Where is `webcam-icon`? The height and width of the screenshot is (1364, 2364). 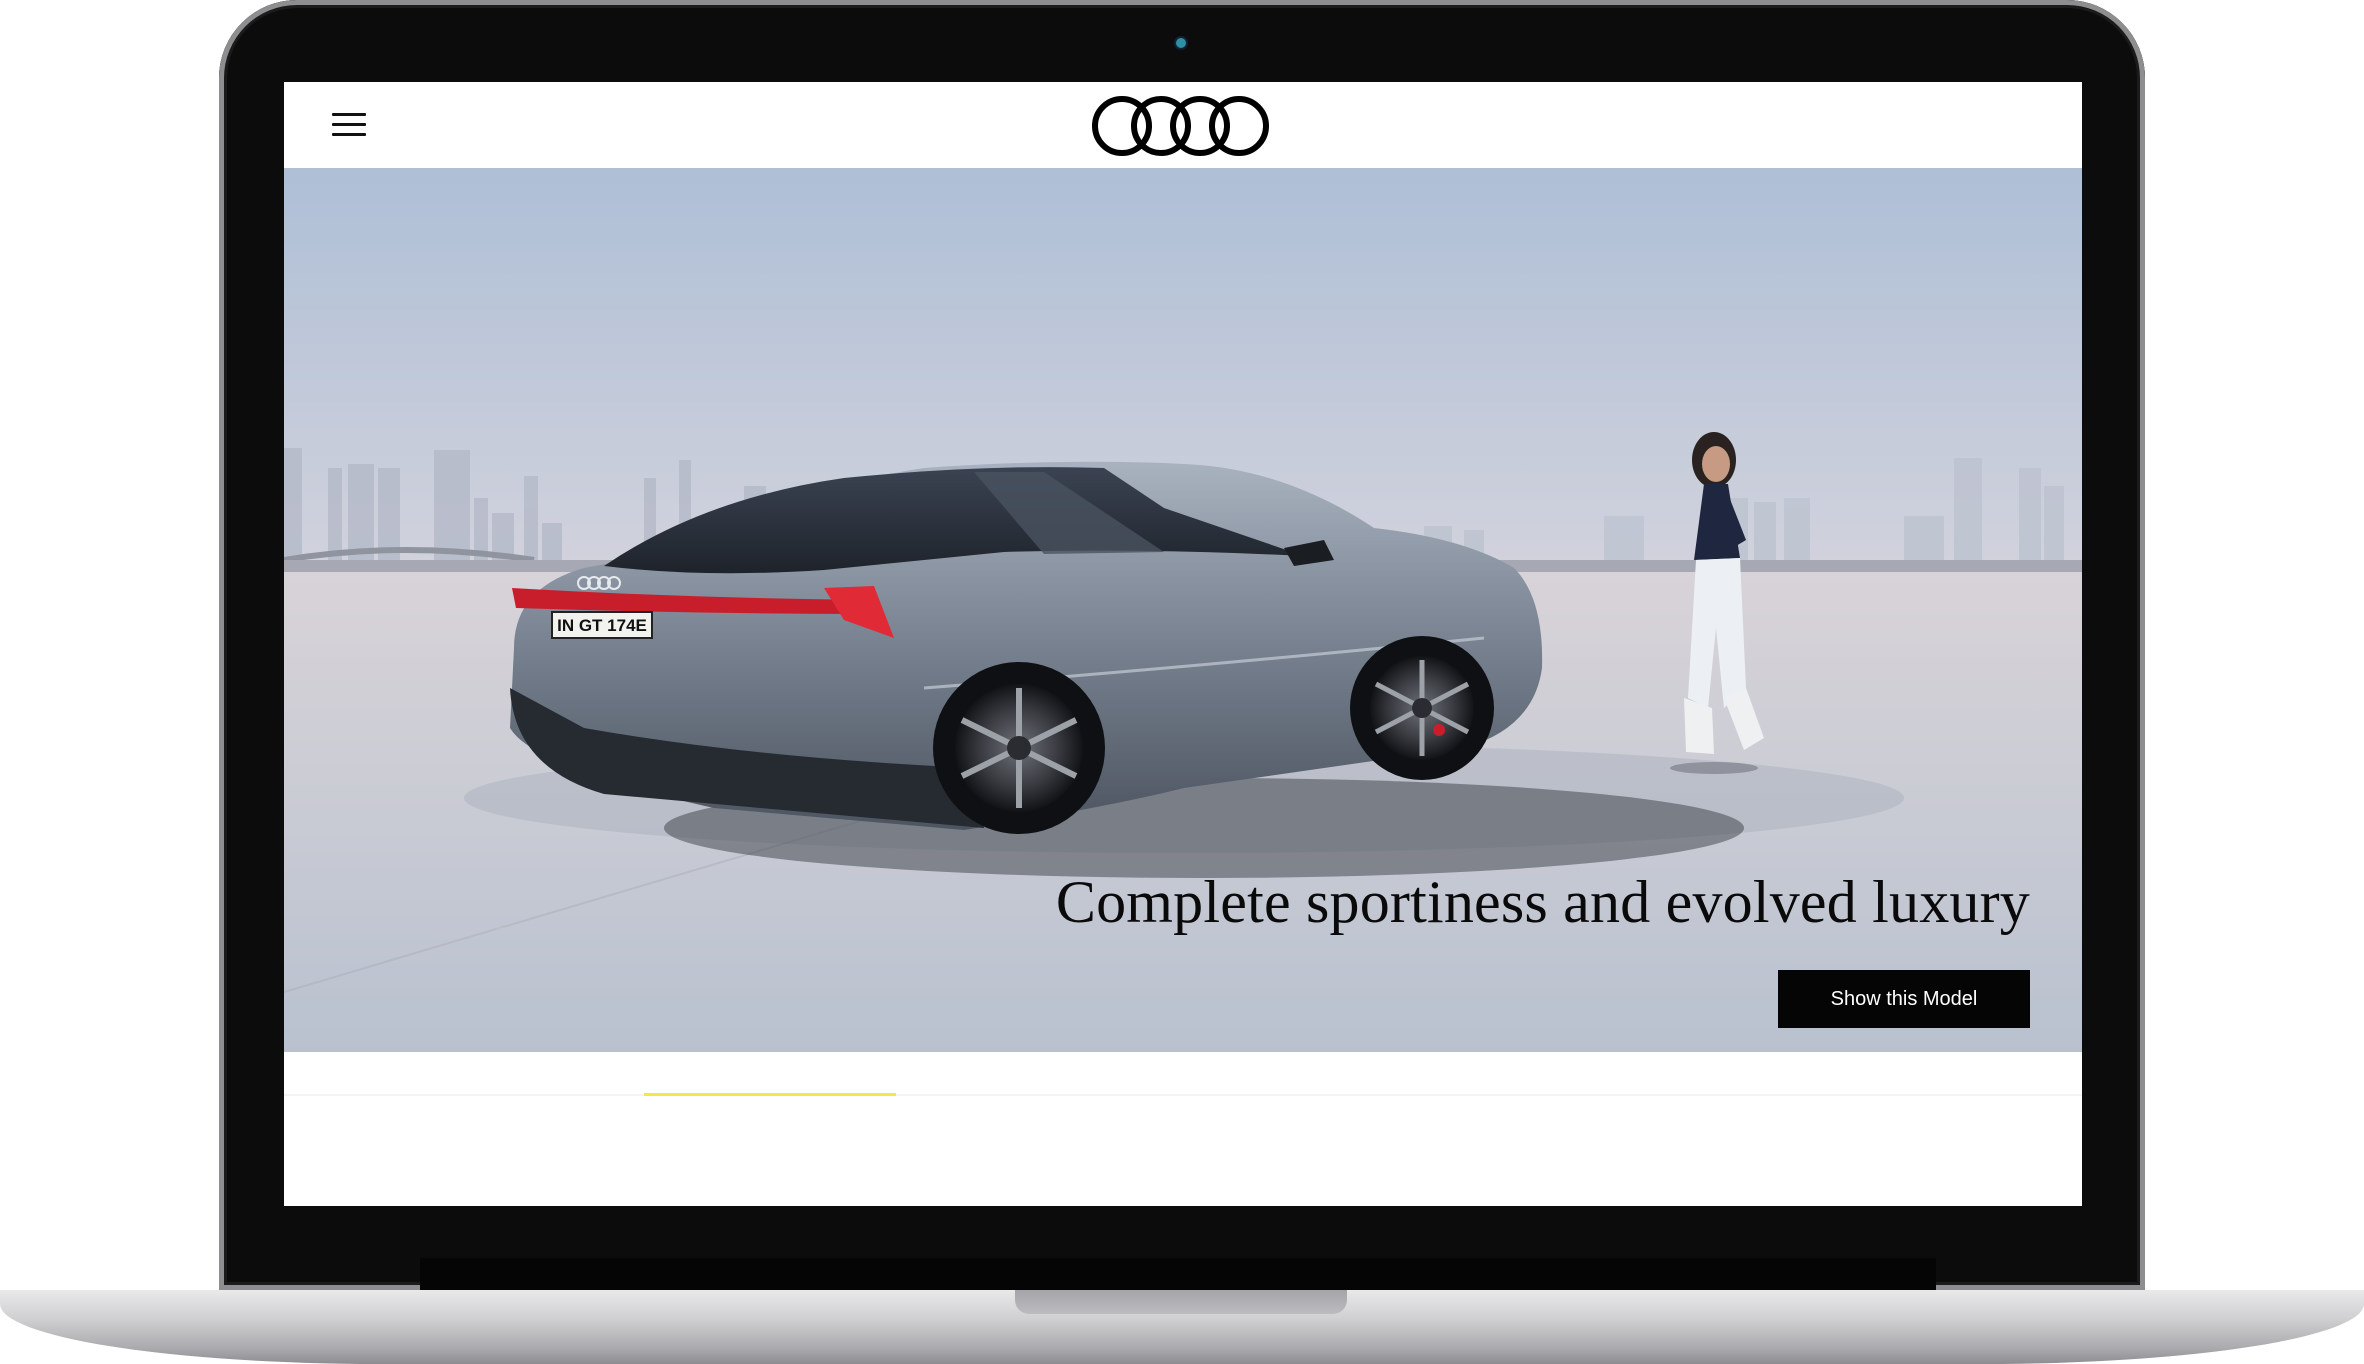 webcam-icon is located at coordinates (1181, 43).